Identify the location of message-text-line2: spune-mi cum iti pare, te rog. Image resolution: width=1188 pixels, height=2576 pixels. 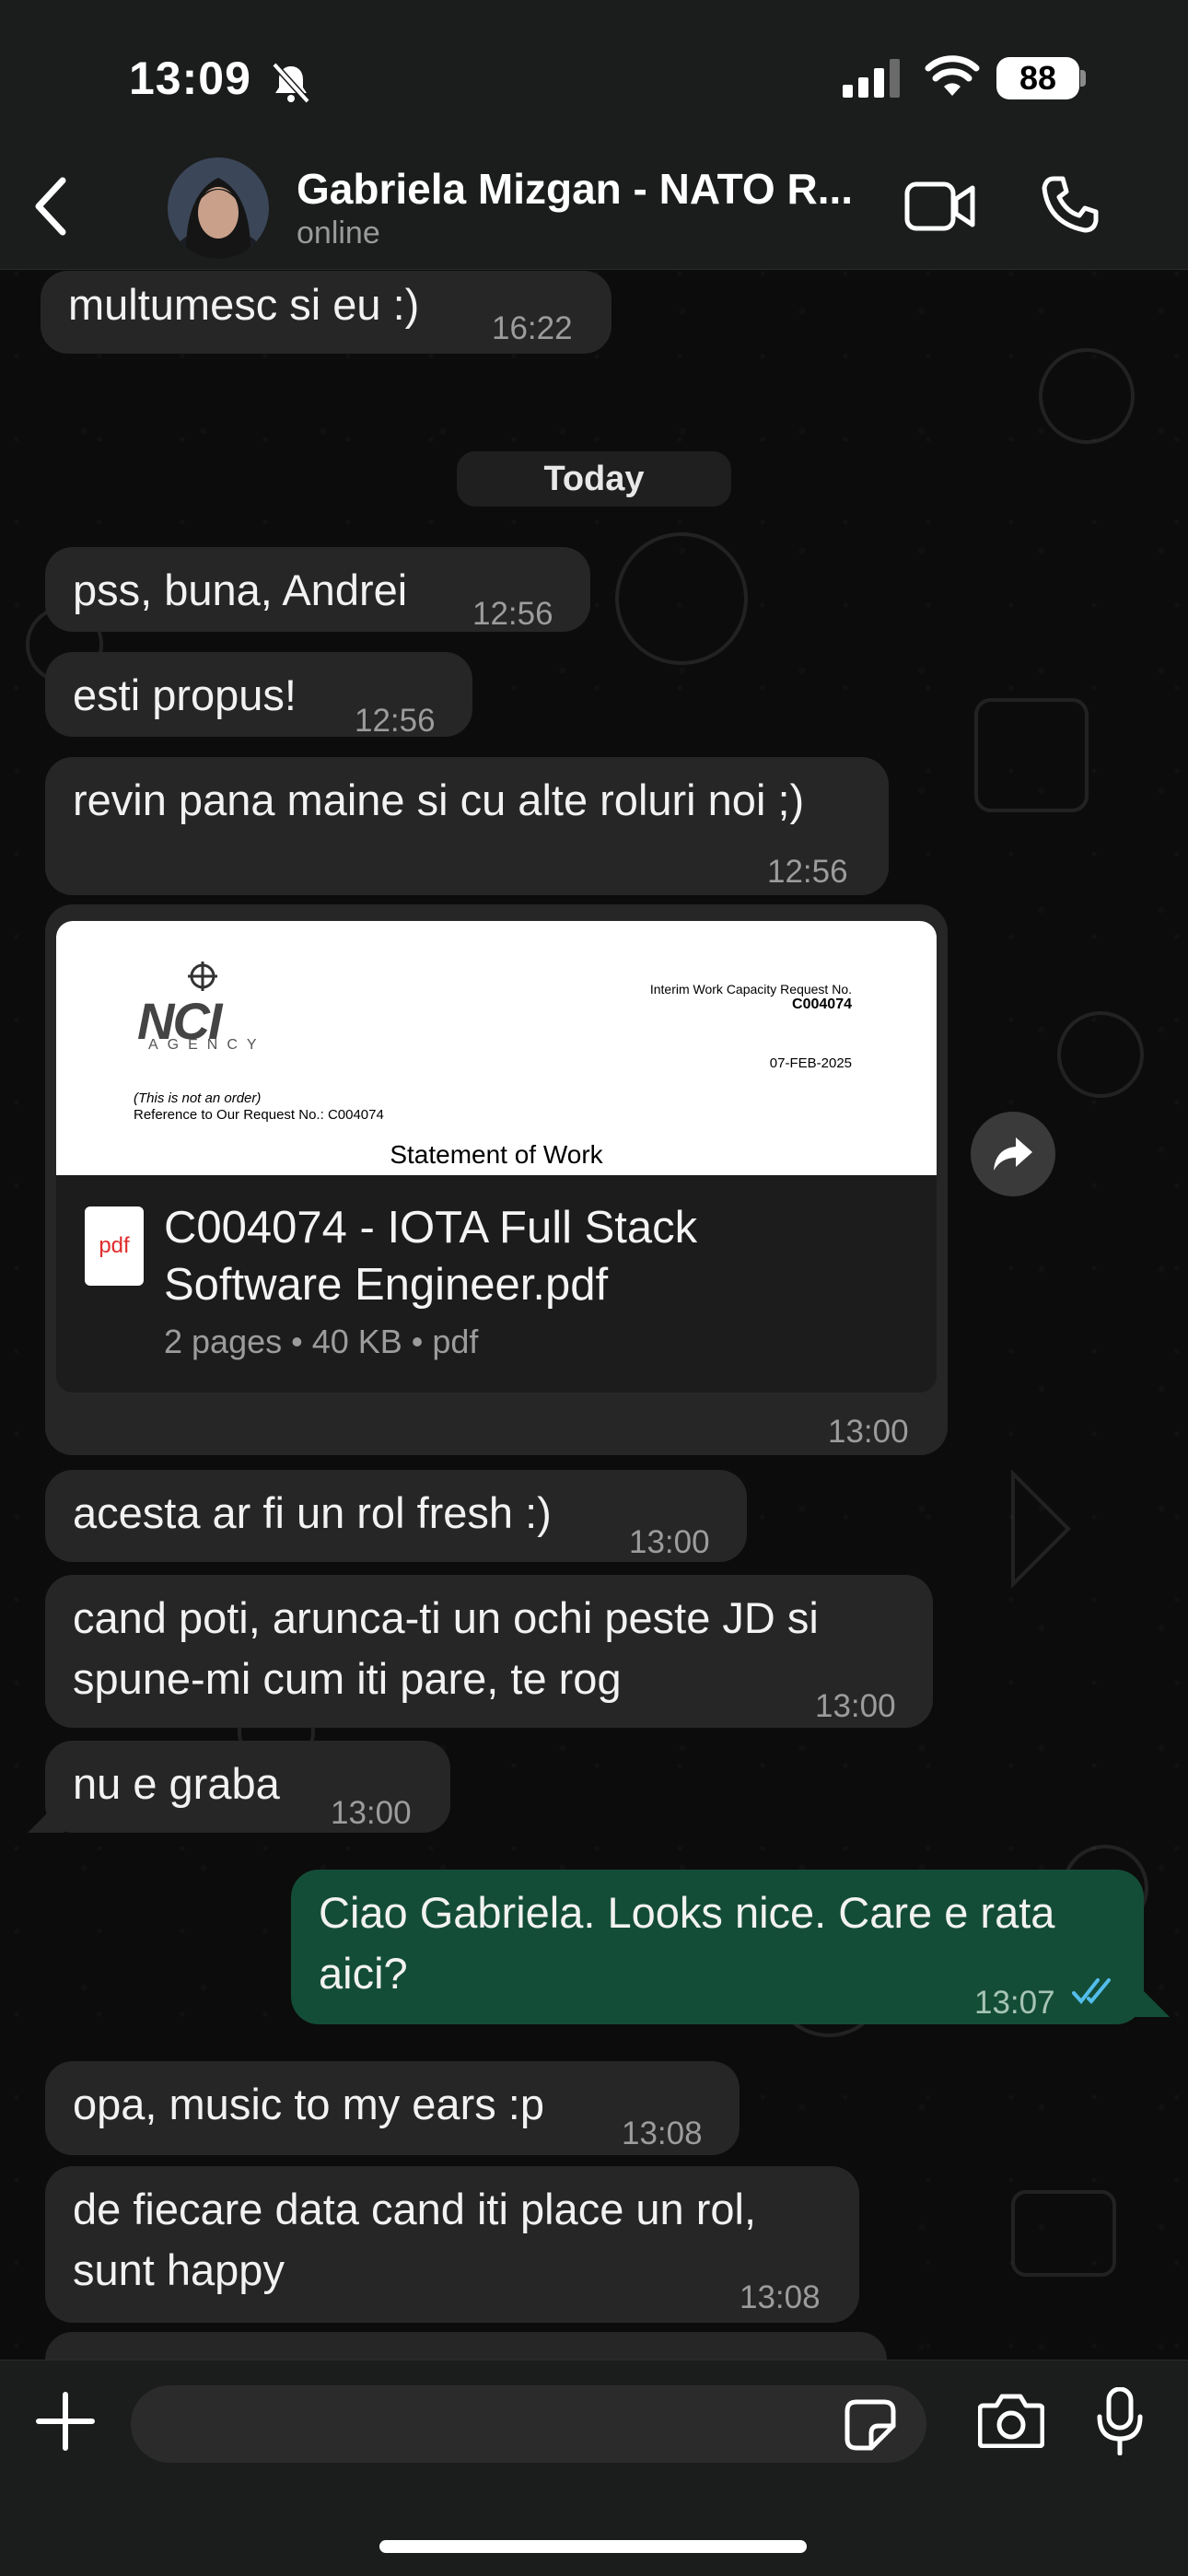
(347, 1678).